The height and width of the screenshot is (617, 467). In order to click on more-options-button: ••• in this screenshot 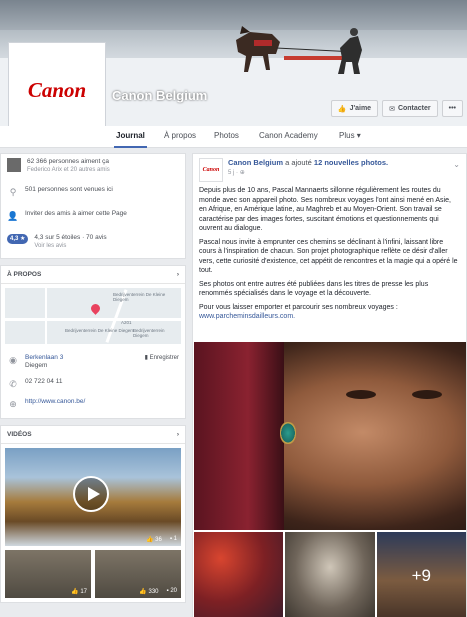, I will do `click(452, 108)`.